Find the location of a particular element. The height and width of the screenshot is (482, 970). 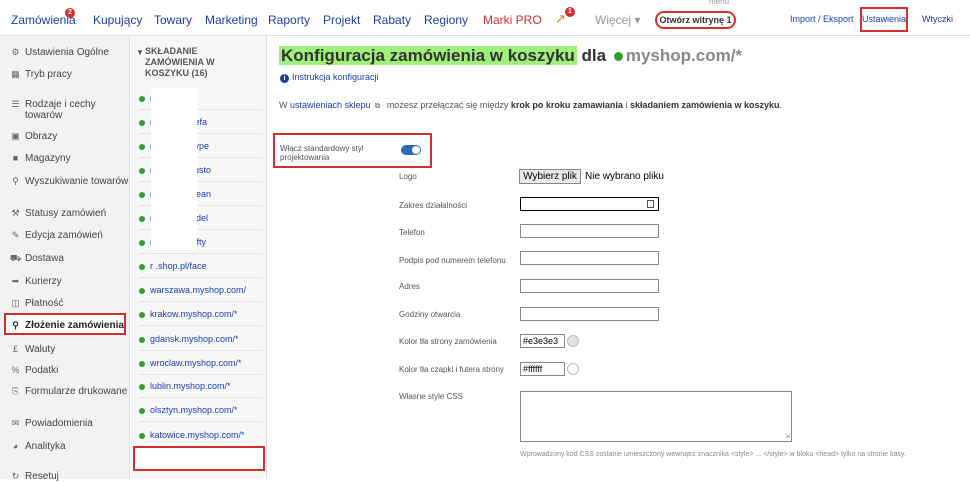

autofill-icon: ⋮ is located at coordinates (650, 204).